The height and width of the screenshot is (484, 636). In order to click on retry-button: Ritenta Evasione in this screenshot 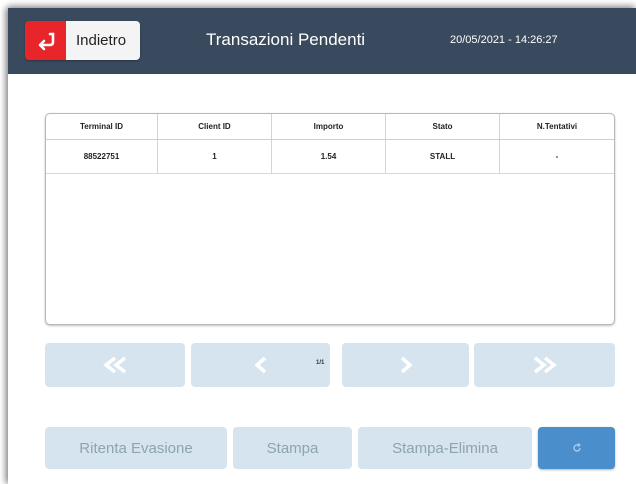, I will do `click(136, 448)`.